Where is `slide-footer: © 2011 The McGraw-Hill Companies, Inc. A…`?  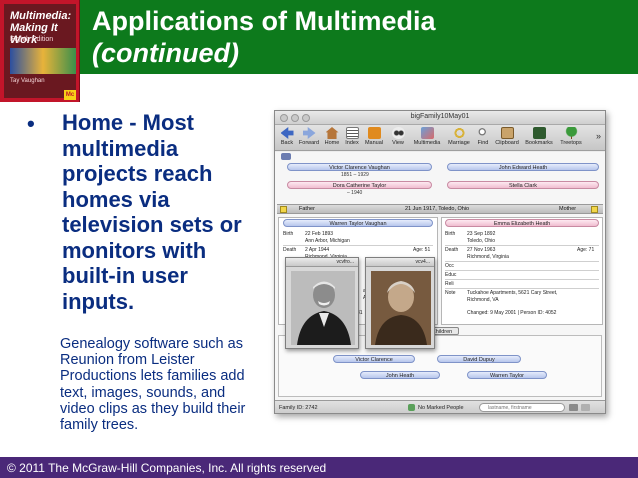
slide-footer: © 2011 The McGraw-Hill Companies, Inc. A… is located at coordinates (319, 467).